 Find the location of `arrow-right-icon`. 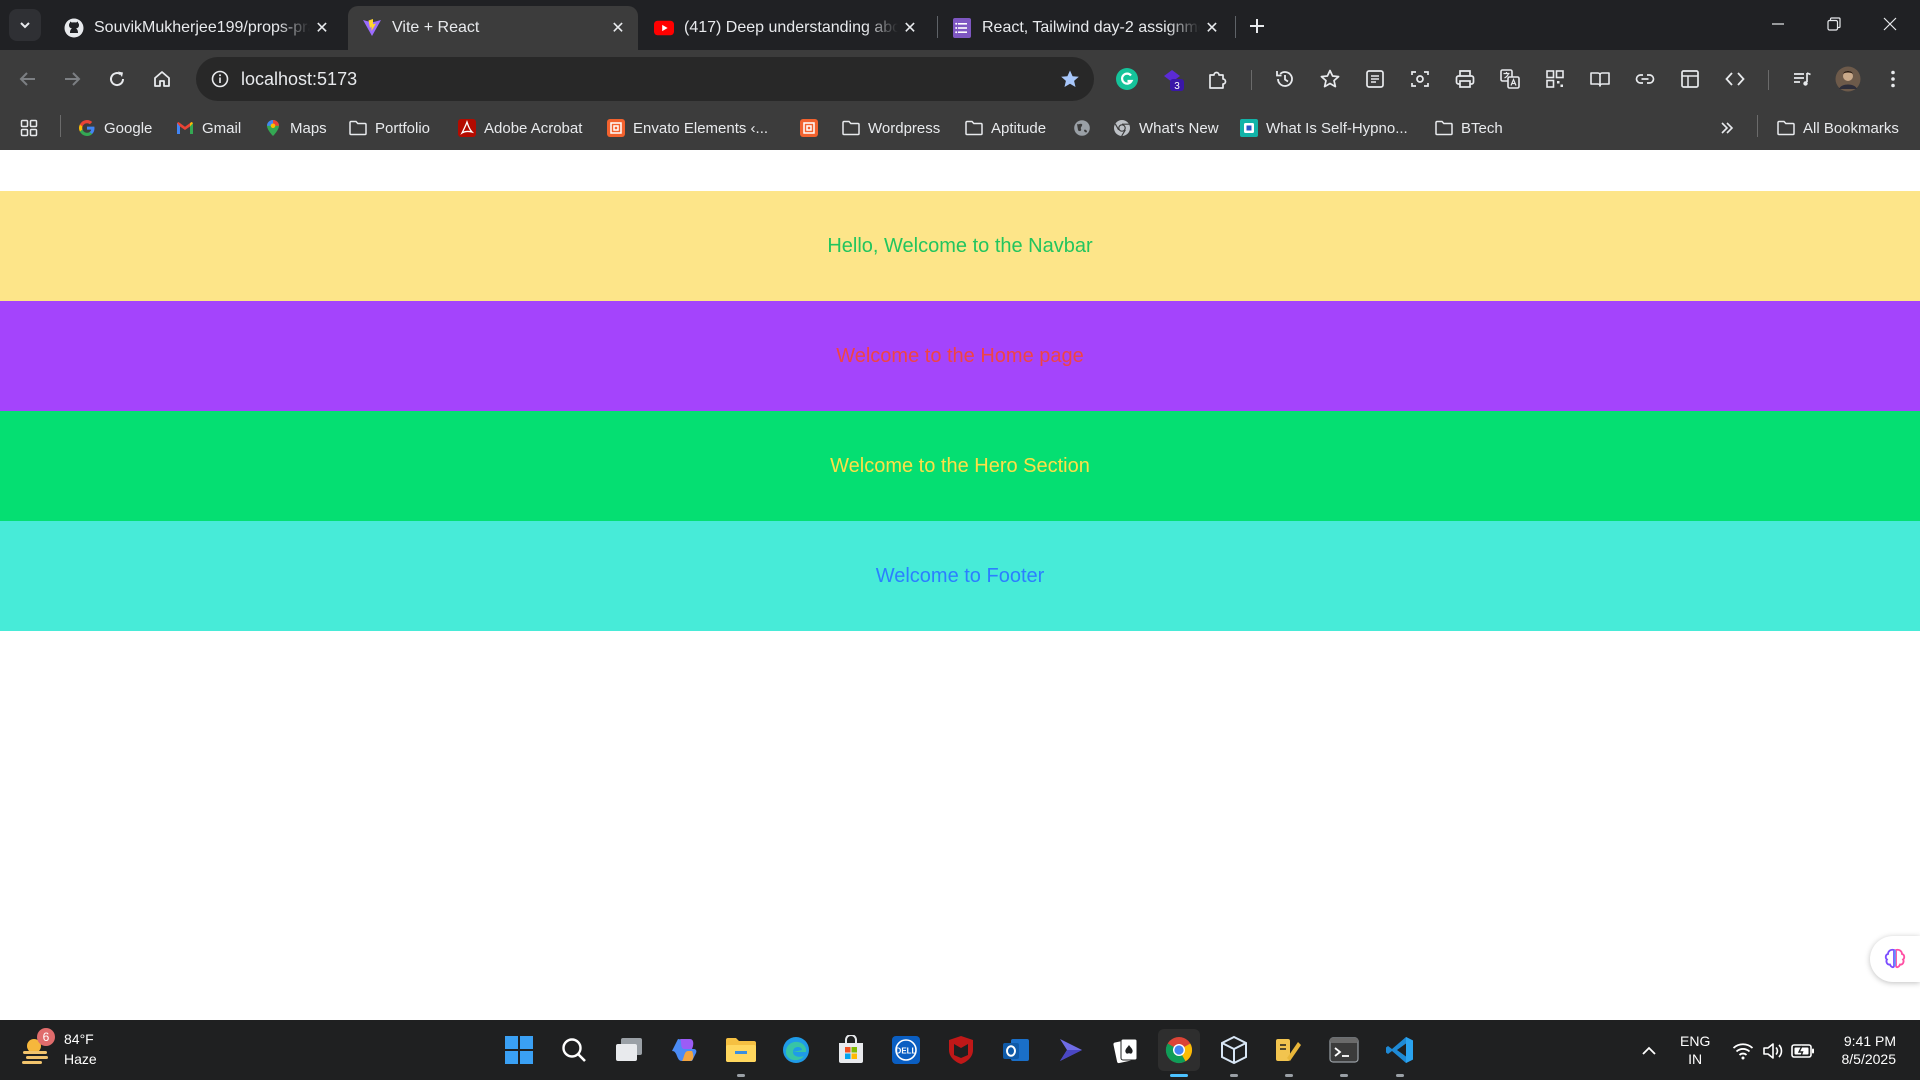

arrow-right-icon is located at coordinates (73, 79).